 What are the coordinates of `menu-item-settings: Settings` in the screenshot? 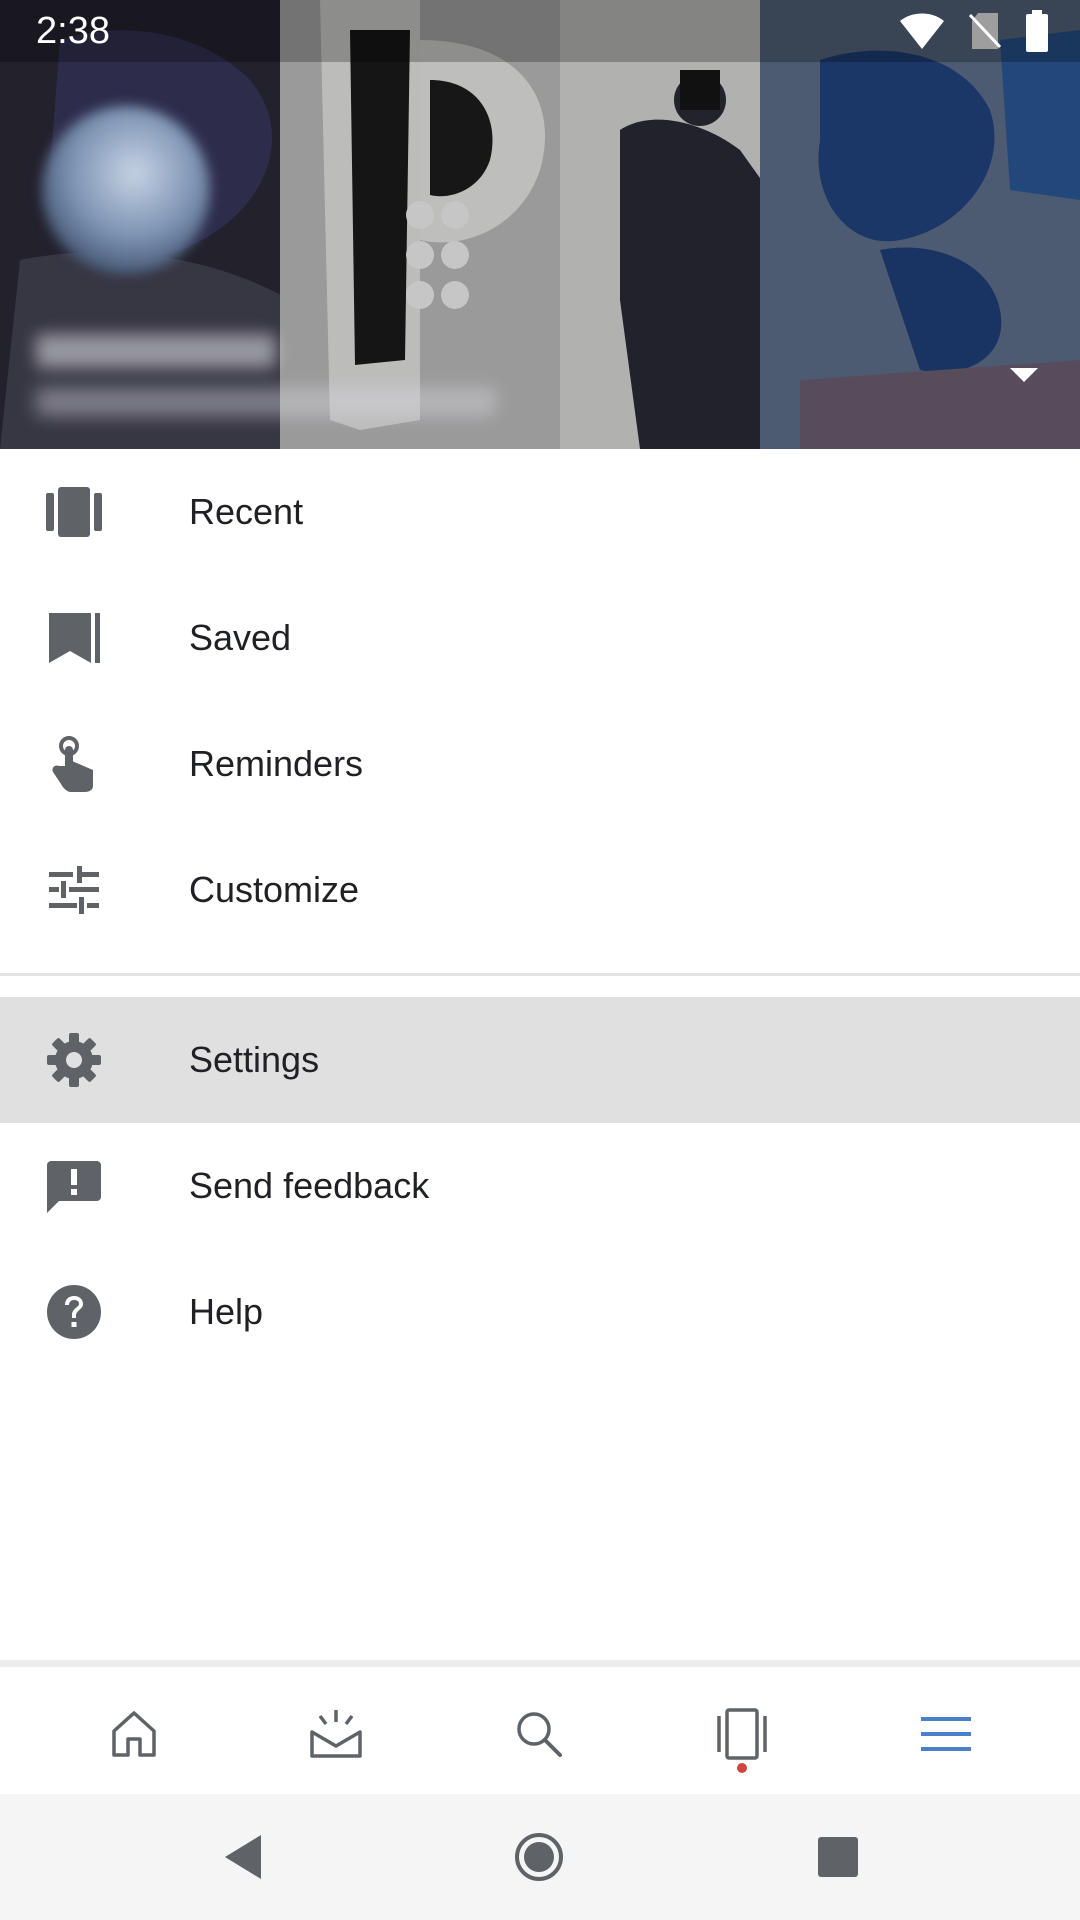 It's located at (540, 1060).